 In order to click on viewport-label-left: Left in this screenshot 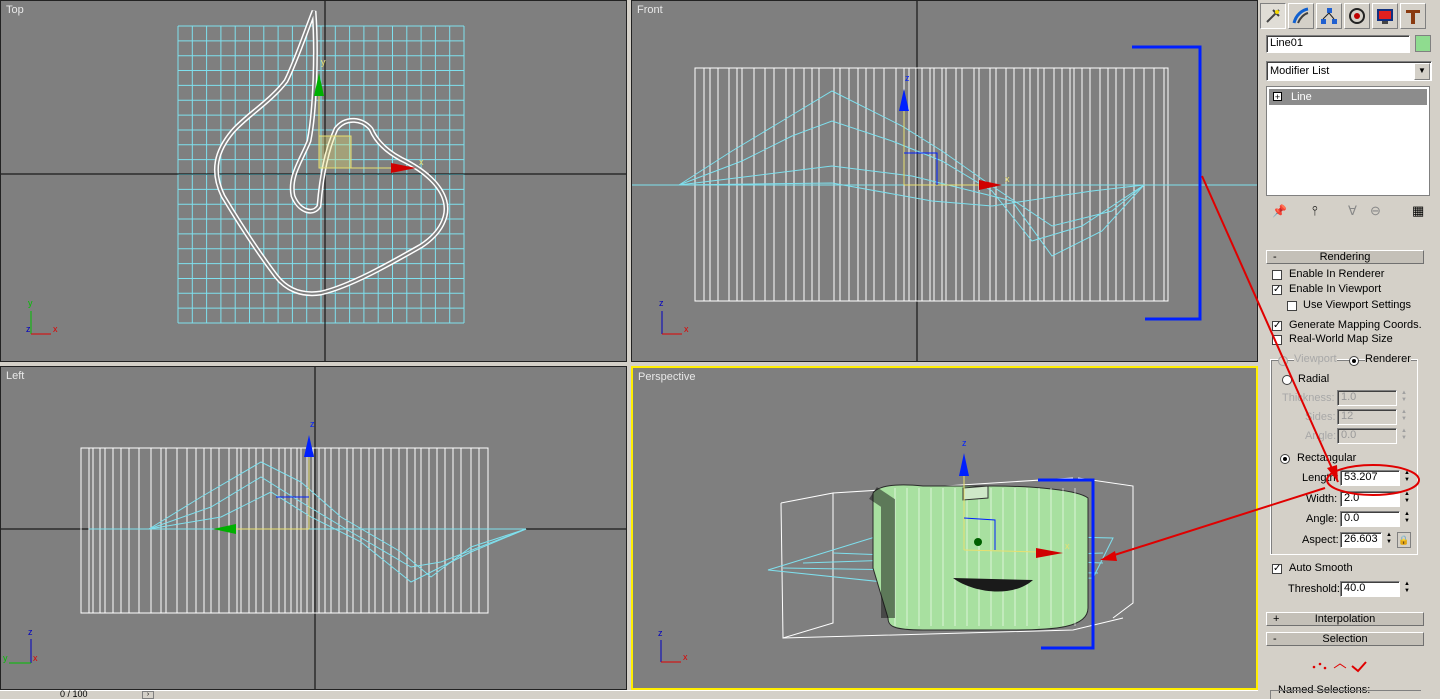, I will do `click(15, 376)`.